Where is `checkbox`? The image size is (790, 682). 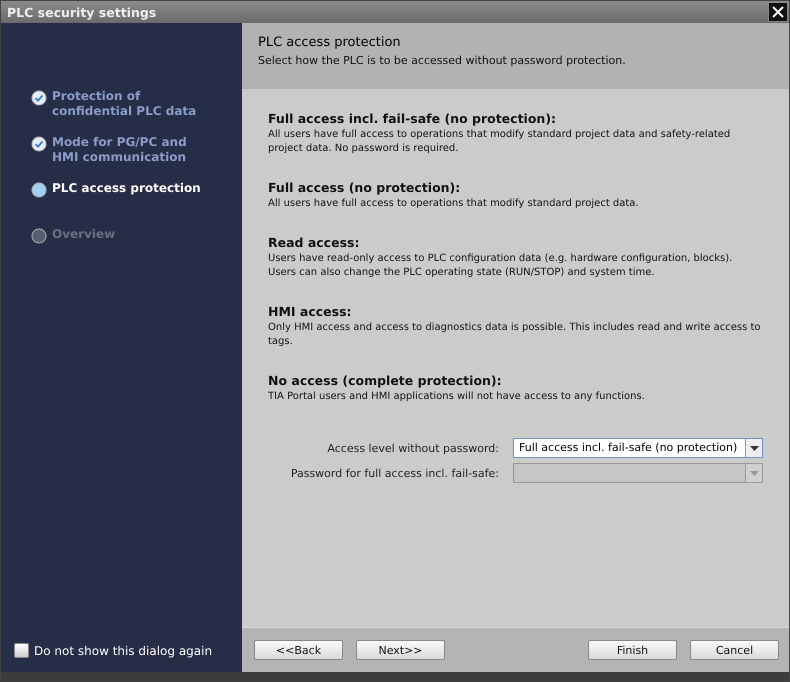 checkbox is located at coordinates (21, 650).